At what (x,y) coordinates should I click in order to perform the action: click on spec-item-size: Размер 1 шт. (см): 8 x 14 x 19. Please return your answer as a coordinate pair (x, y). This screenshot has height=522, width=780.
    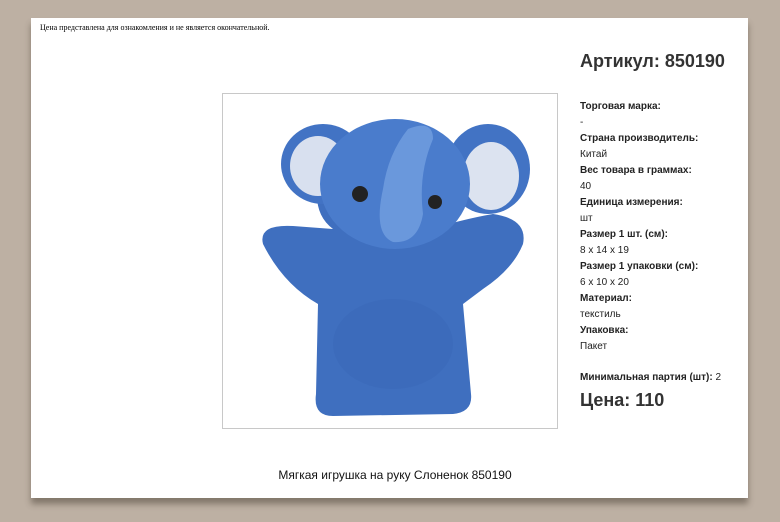
    Looking at the image, I should click on (624, 242).